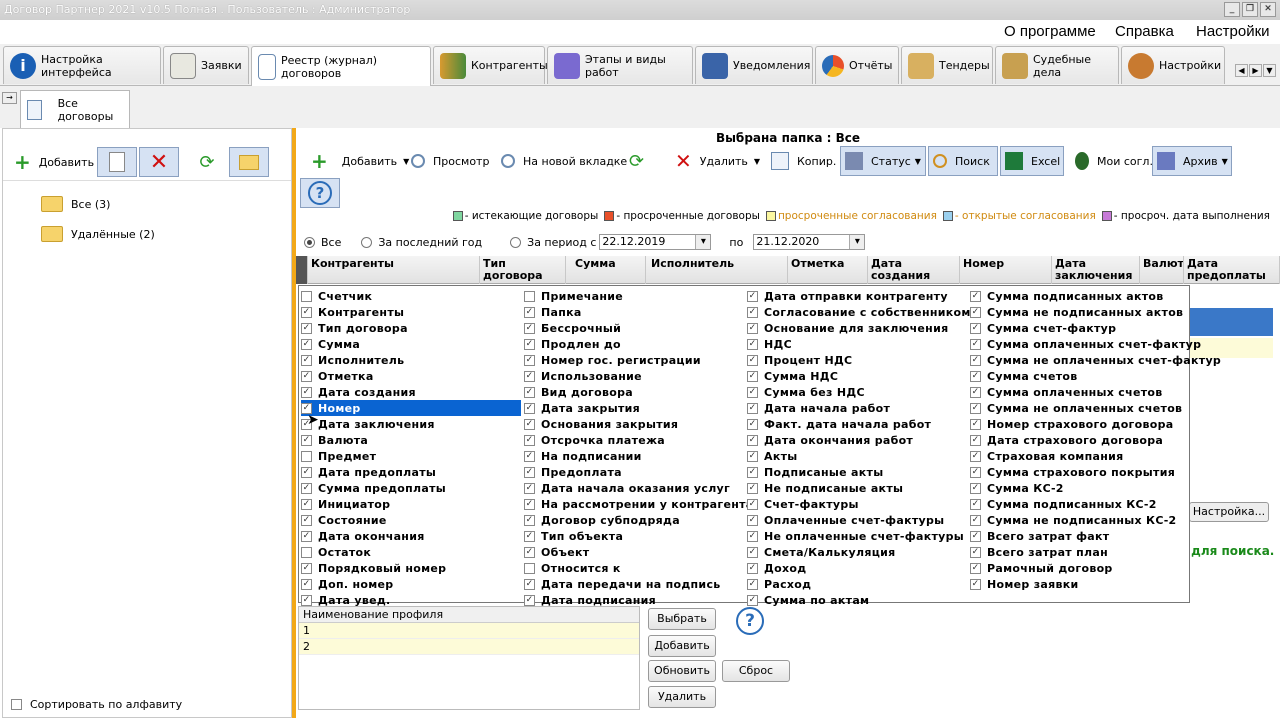 The width and height of the screenshot is (1280, 720). Describe the element at coordinates (516, 242) in the screenshot. I see `filter-period-radio` at that location.